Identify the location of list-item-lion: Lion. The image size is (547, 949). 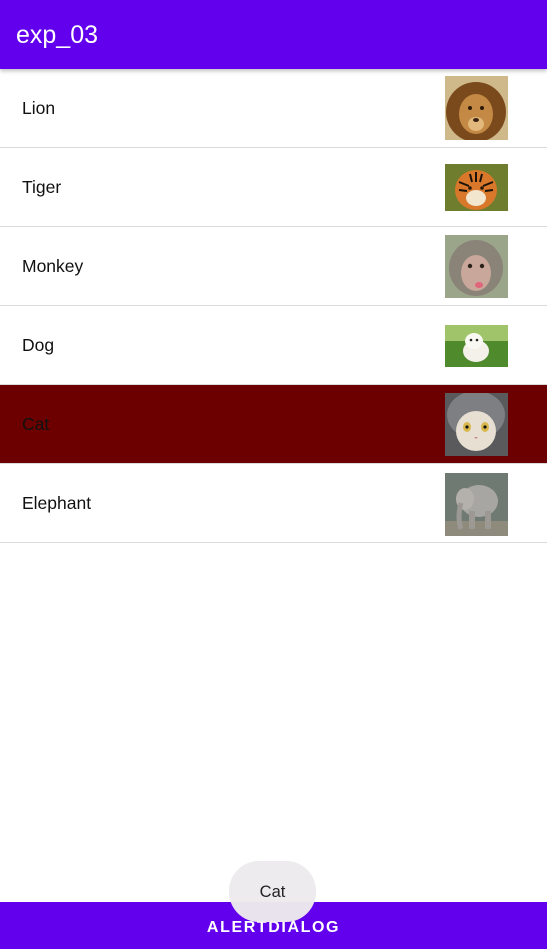
(273, 108).